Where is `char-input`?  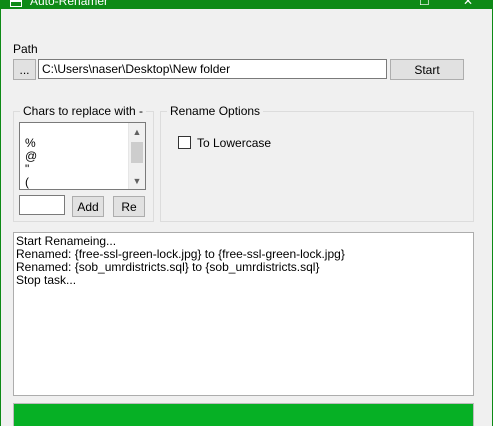
char-input is located at coordinates (42, 205).